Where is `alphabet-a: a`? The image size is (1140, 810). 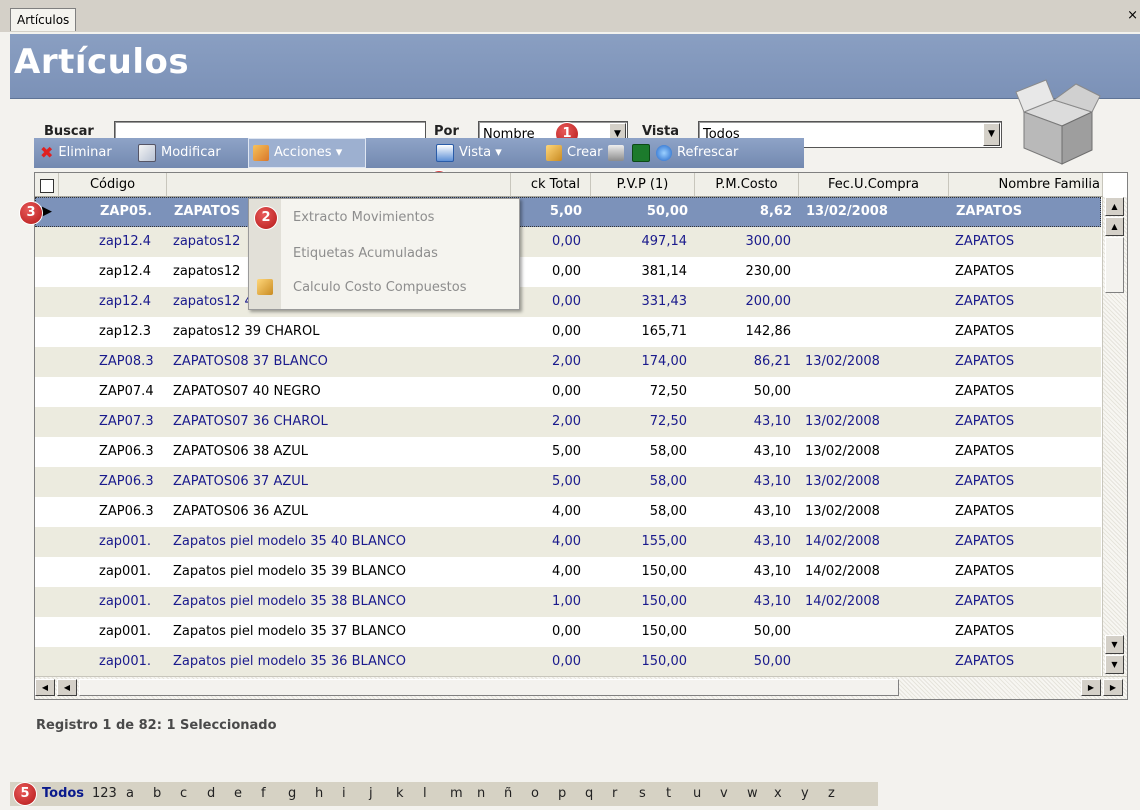
alphabet-a: a is located at coordinates (130, 794).